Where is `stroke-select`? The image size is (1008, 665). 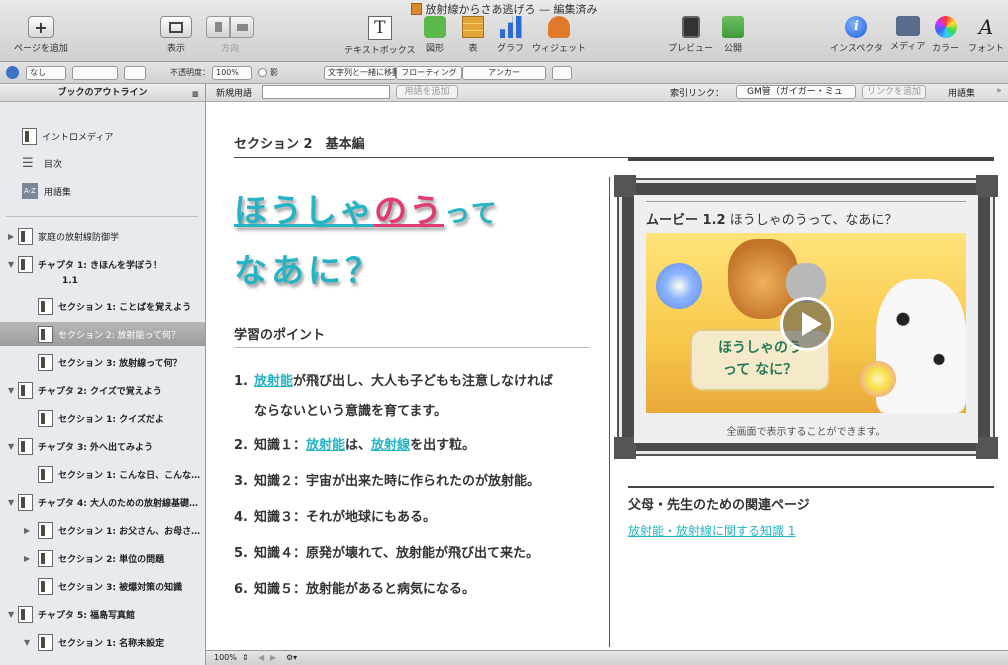 stroke-select is located at coordinates (95, 73).